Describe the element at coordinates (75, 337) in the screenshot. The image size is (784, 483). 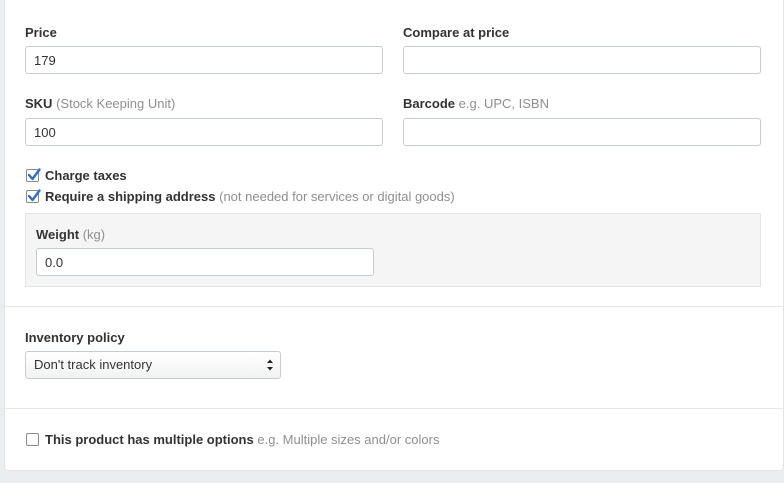
I see `inventory-policy-label: Inventory policy` at that location.